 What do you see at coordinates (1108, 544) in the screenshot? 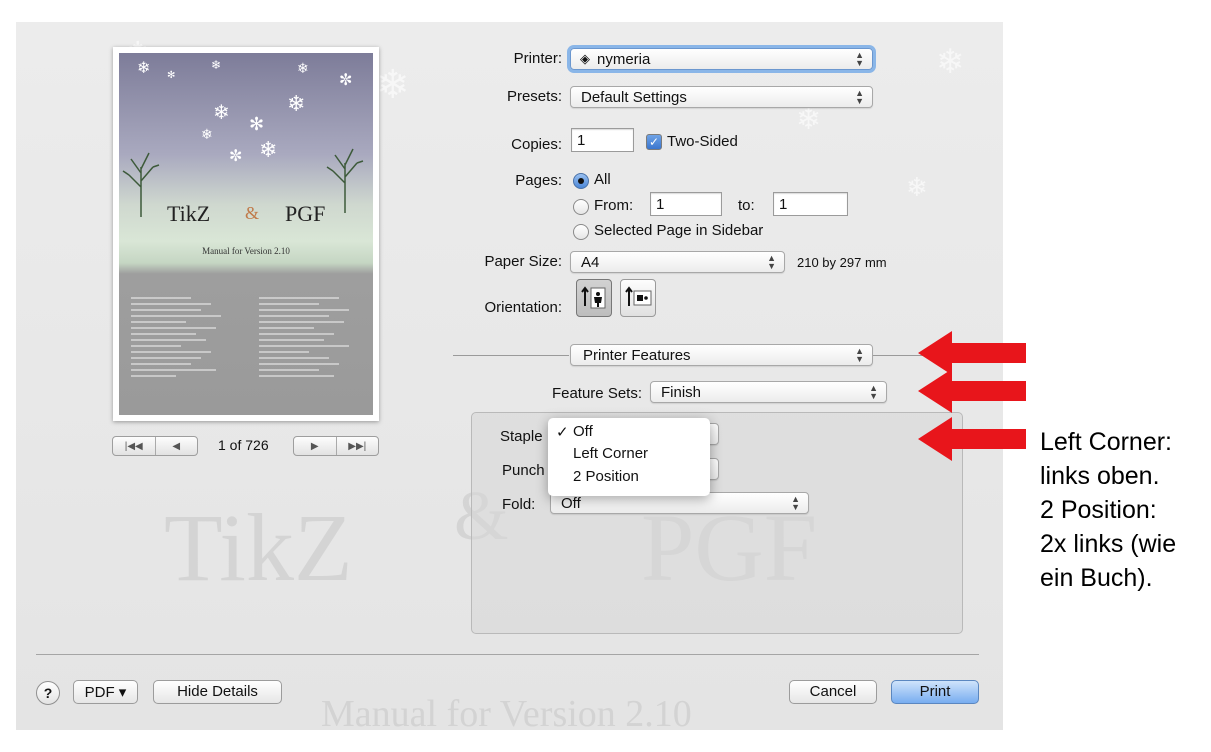
I see `annotation-line: 2x links (wie` at bounding box center [1108, 544].